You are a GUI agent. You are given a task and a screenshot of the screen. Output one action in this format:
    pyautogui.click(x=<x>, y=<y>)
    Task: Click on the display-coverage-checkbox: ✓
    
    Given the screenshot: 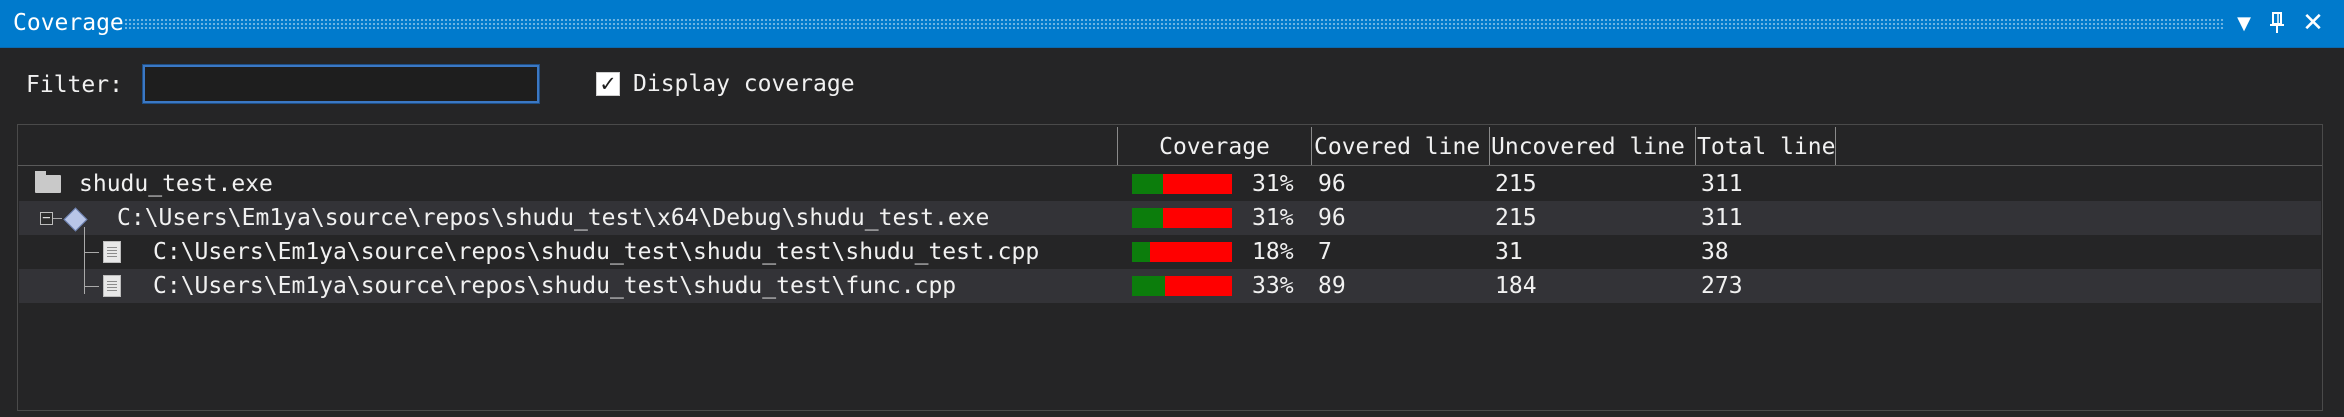 What is the action you would take?
    pyautogui.click(x=608, y=84)
    